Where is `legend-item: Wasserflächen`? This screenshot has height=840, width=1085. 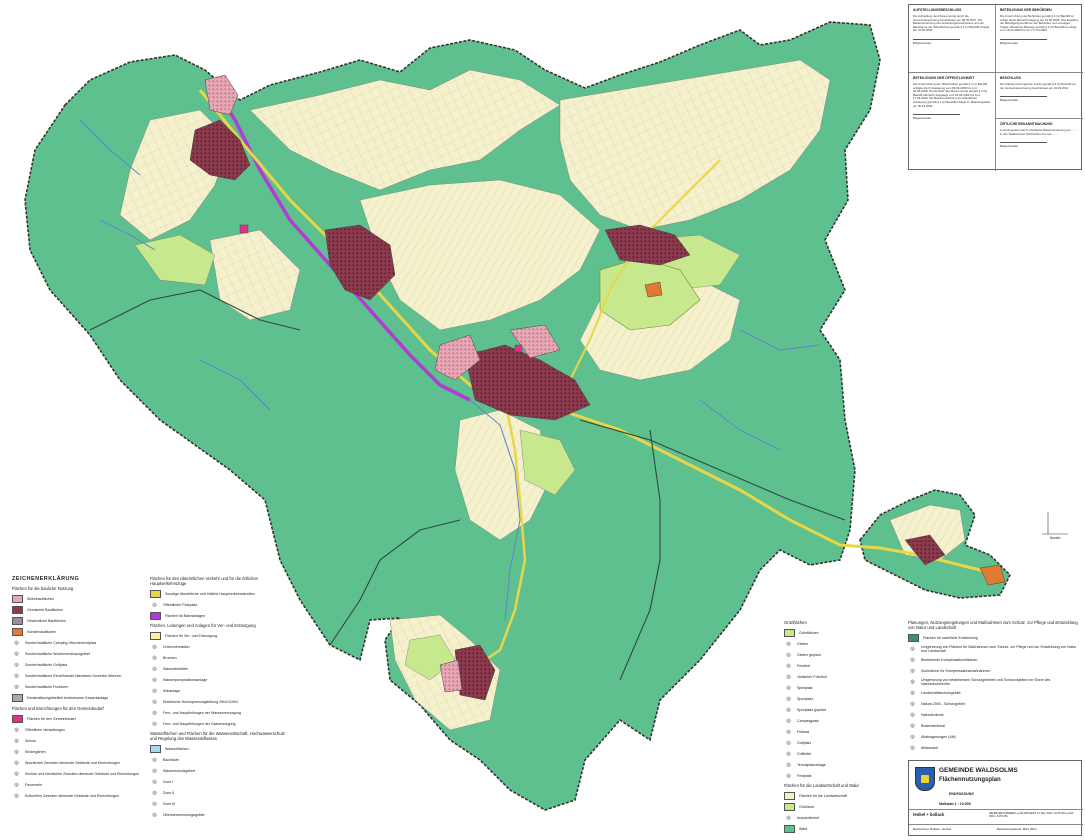
legend-item: Wasserflächen is located at coordinates (220, 748).